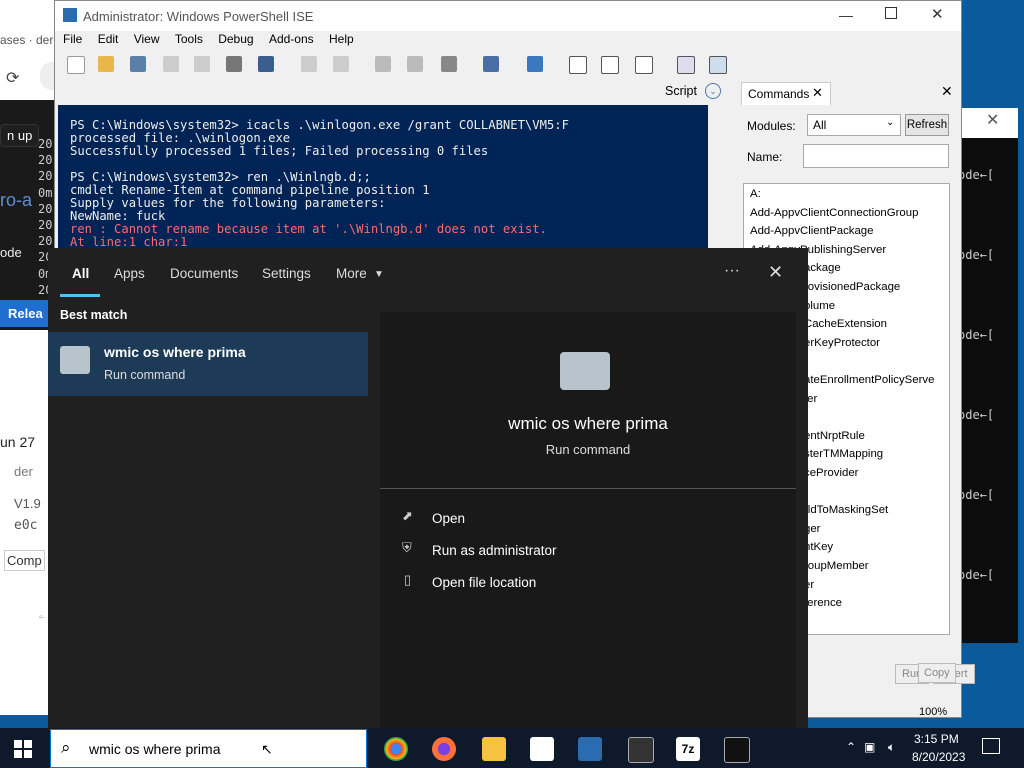  Describe the element at coordinates (686, 65) in the screenshot. I see `show-command-window-icon` at that location.